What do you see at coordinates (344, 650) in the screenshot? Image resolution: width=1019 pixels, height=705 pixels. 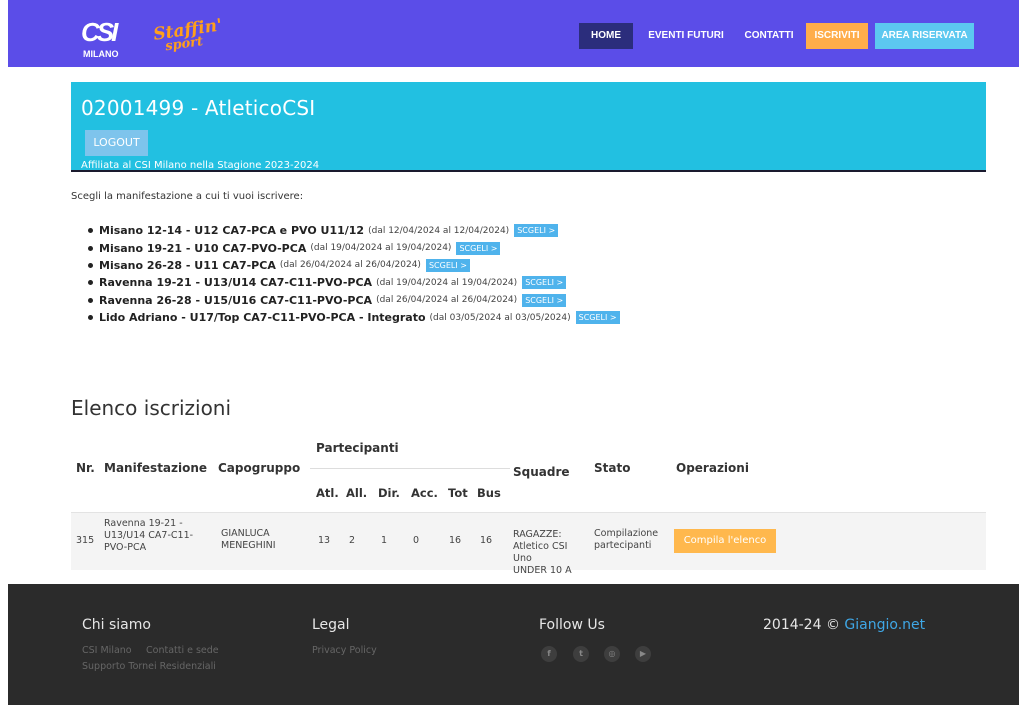 I see `footer-link-privacy: Privacy Policy` at bounding box center [344, 650].